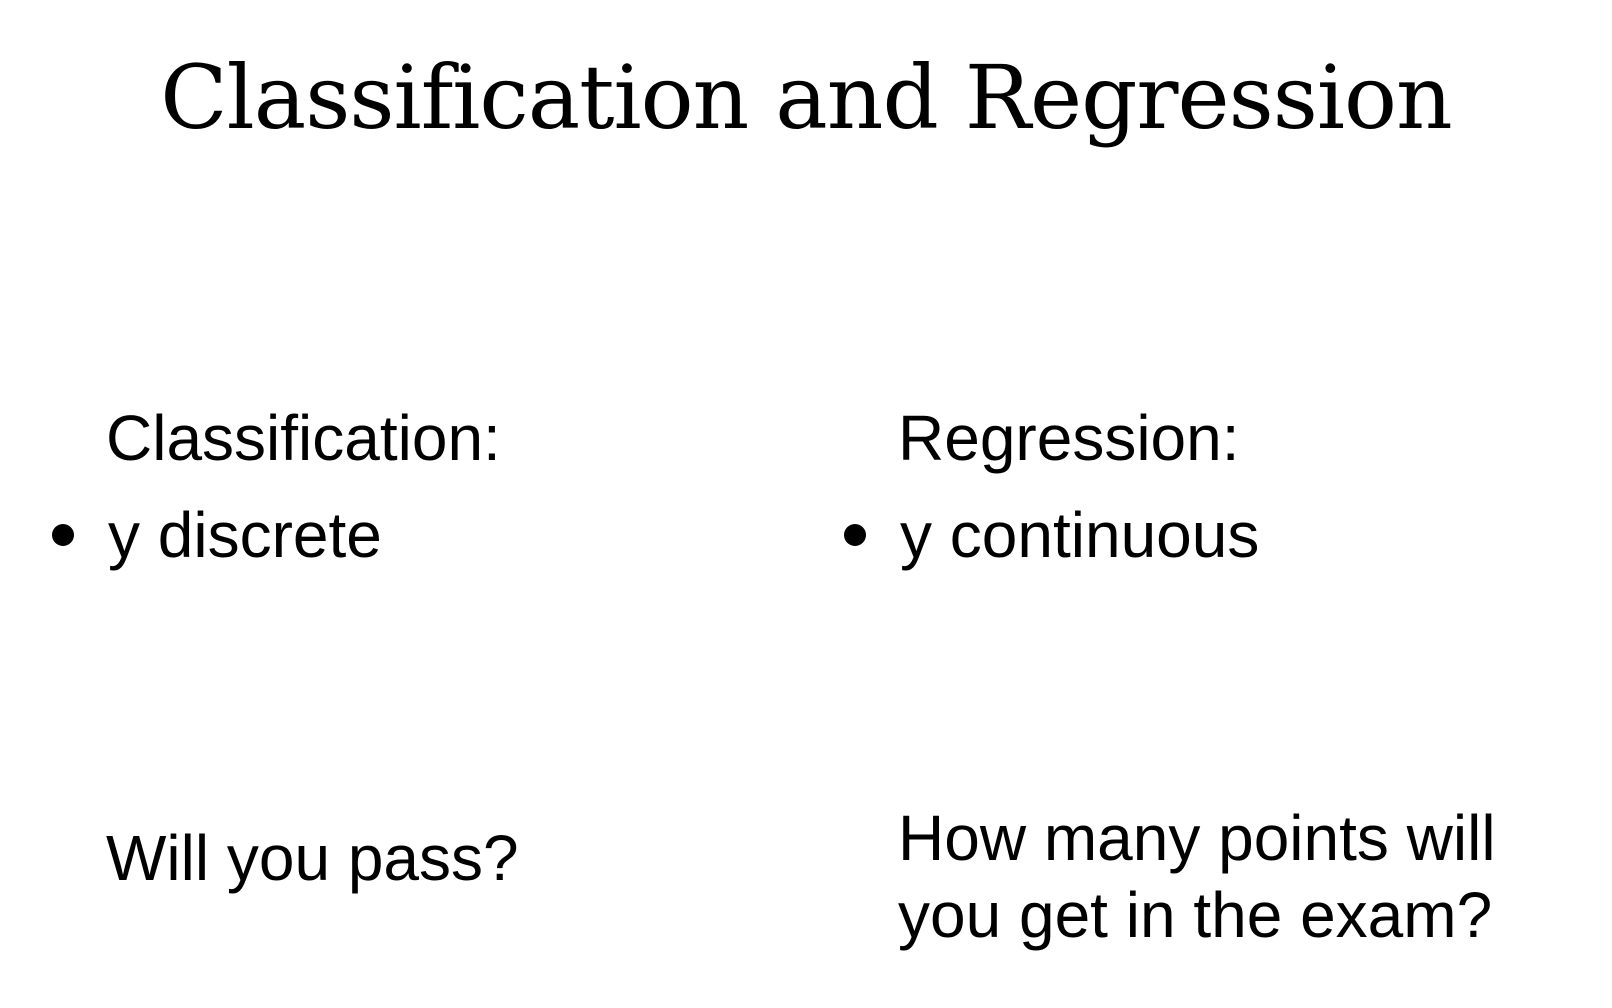  Describe the element at coordinates (1080, 534) in the screenshot. I see `regression-bullet-text: y continuous` at that location.